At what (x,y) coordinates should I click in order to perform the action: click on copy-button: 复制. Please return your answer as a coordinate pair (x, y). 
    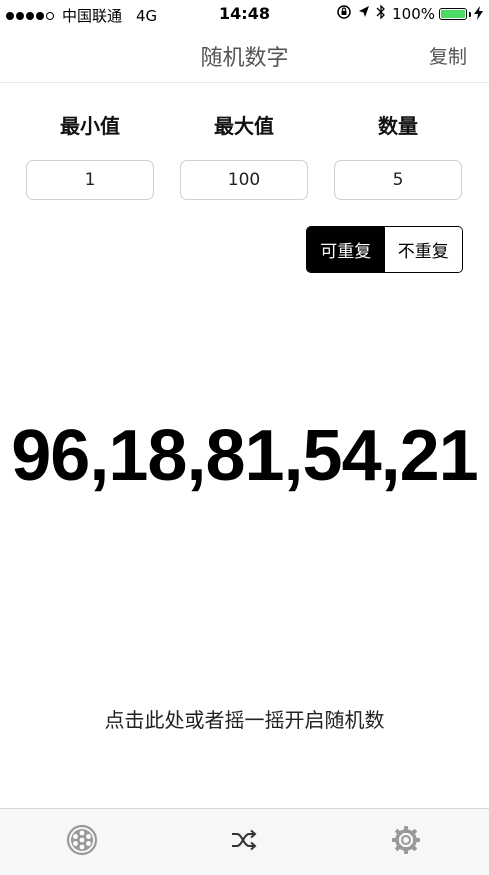
    Looking at the image, I should click on (448, 55).